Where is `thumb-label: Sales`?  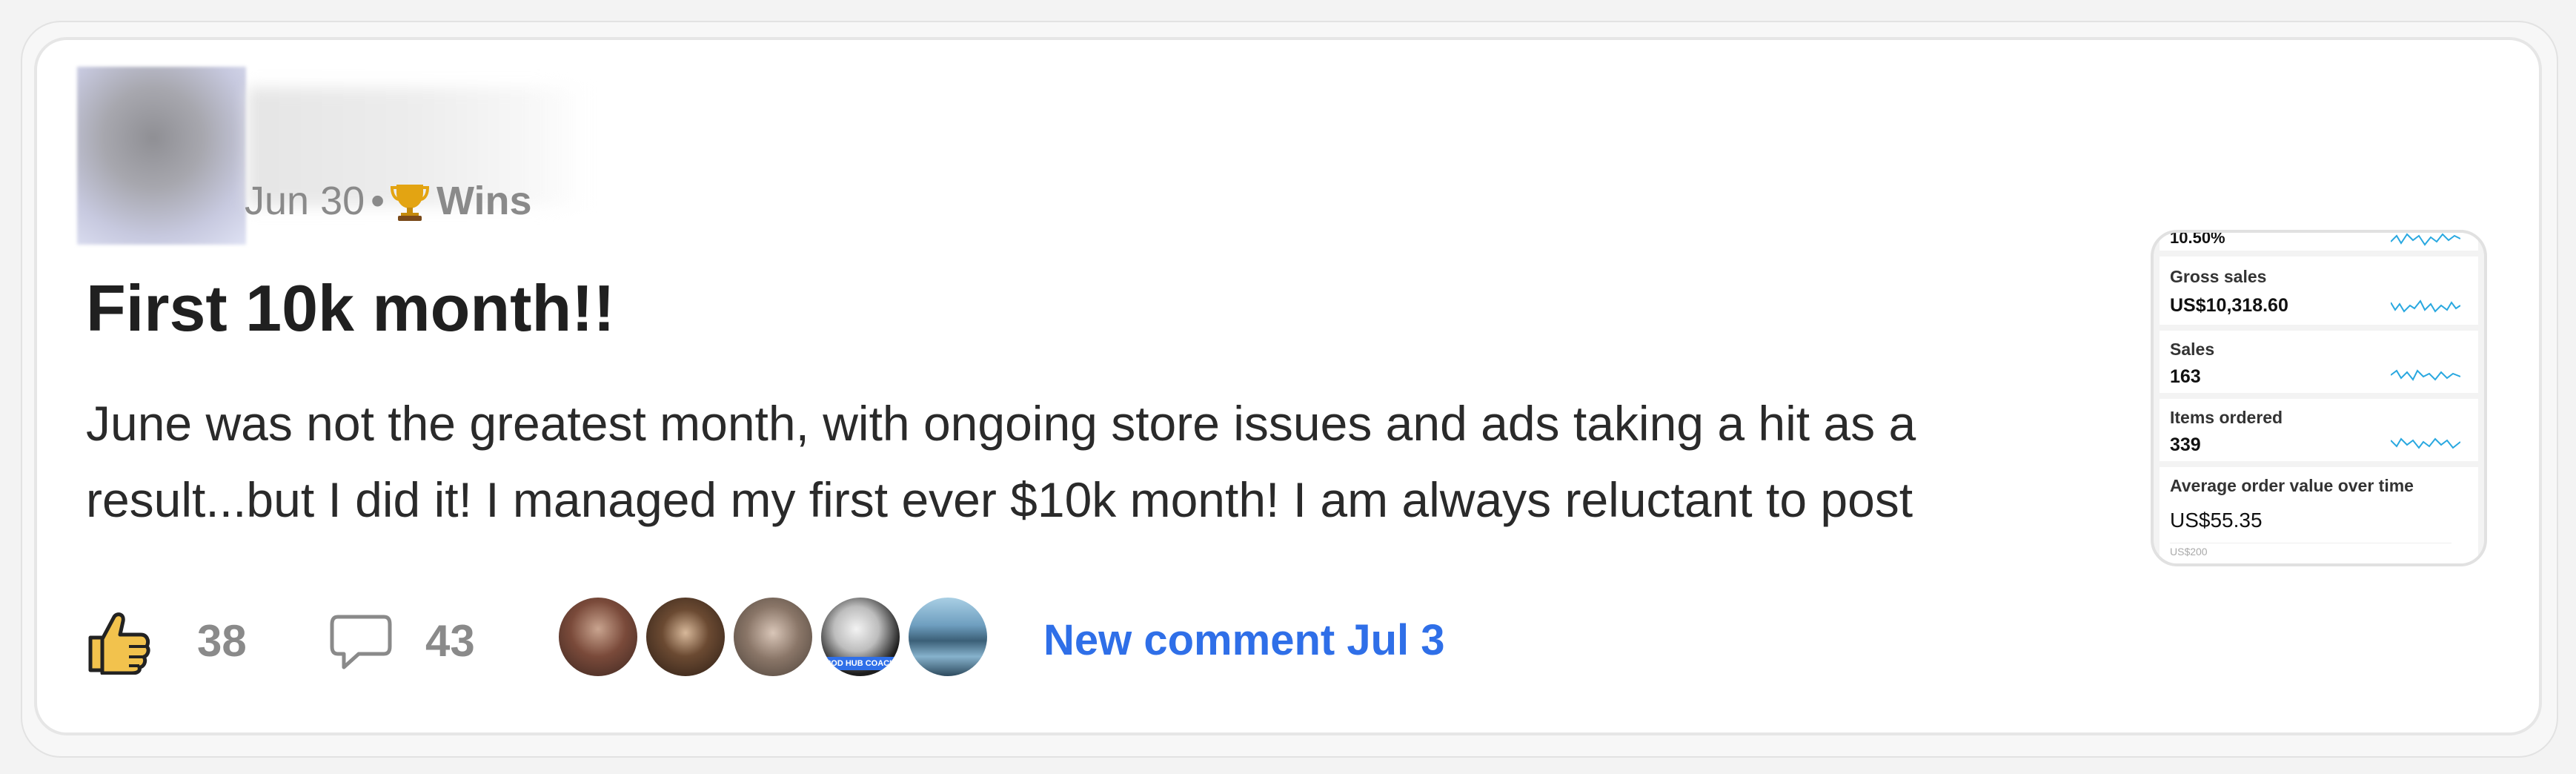 thumb-label: Sales is located at coordinates (2192, 349).